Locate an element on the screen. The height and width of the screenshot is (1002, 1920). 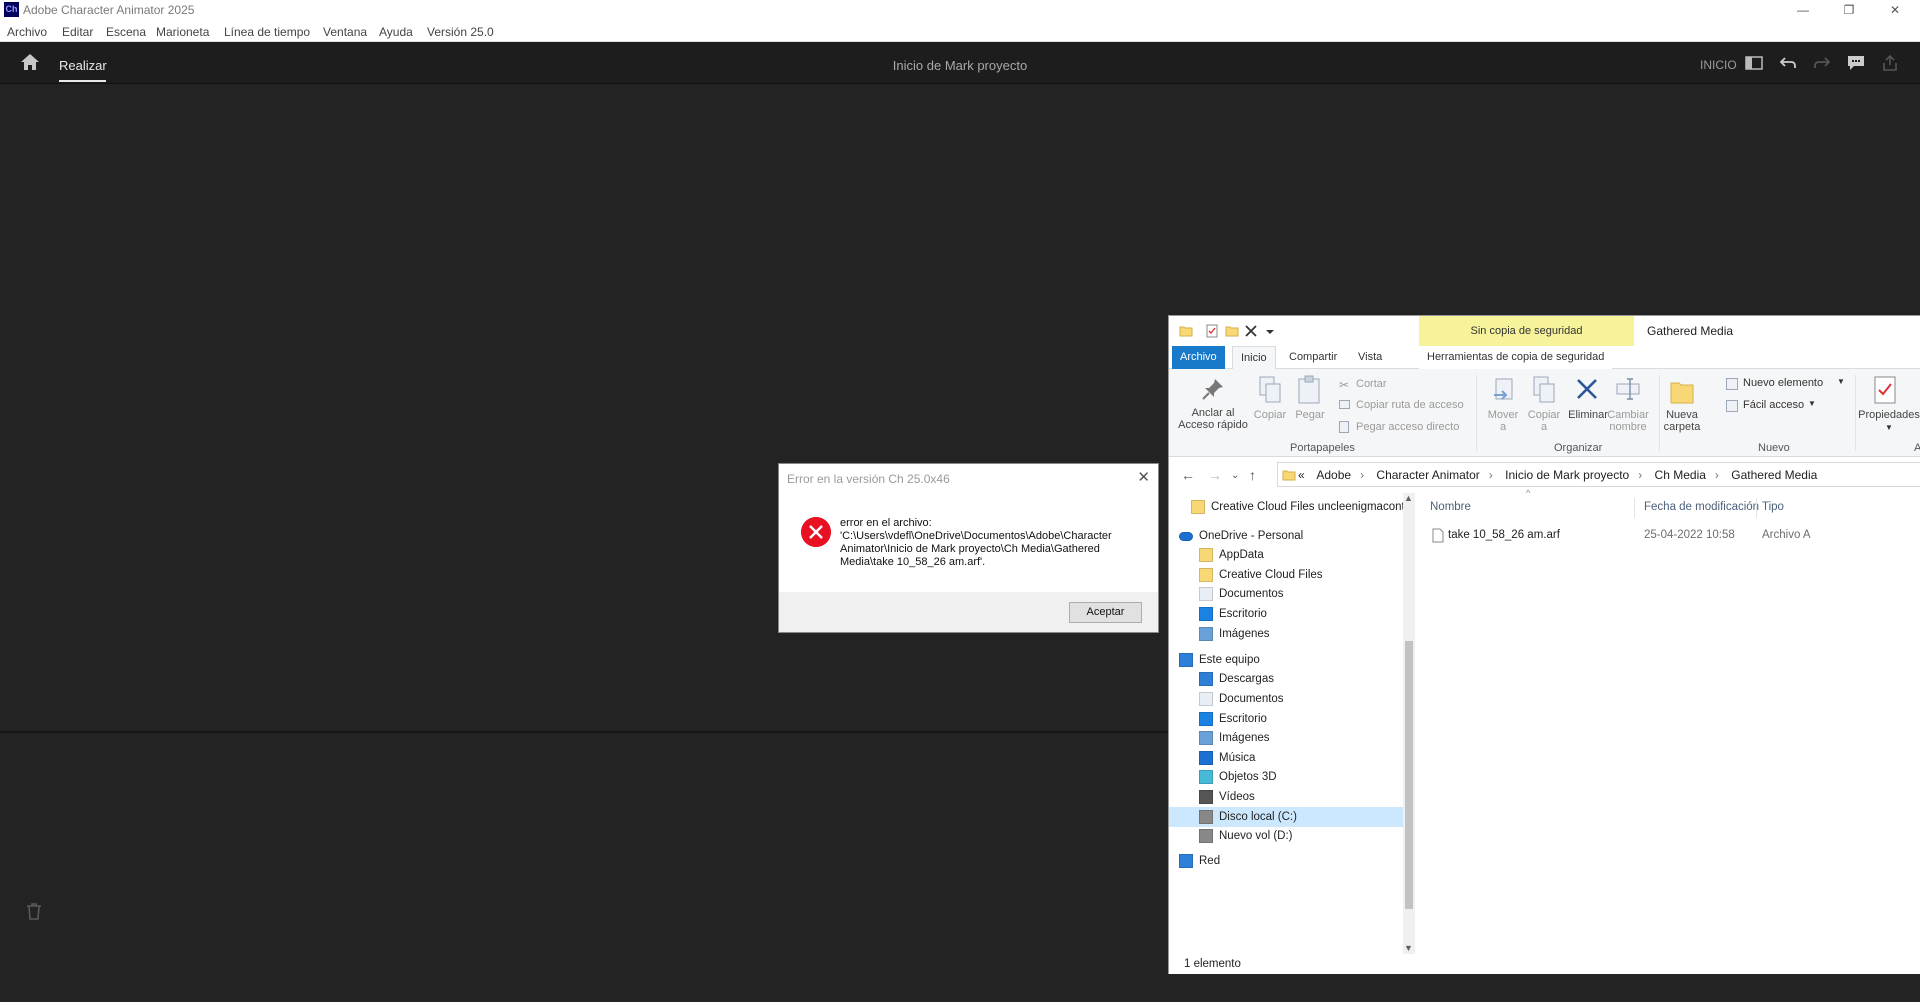
nav-item-label: Objetos 3D is located at coordinates (1248, 777).